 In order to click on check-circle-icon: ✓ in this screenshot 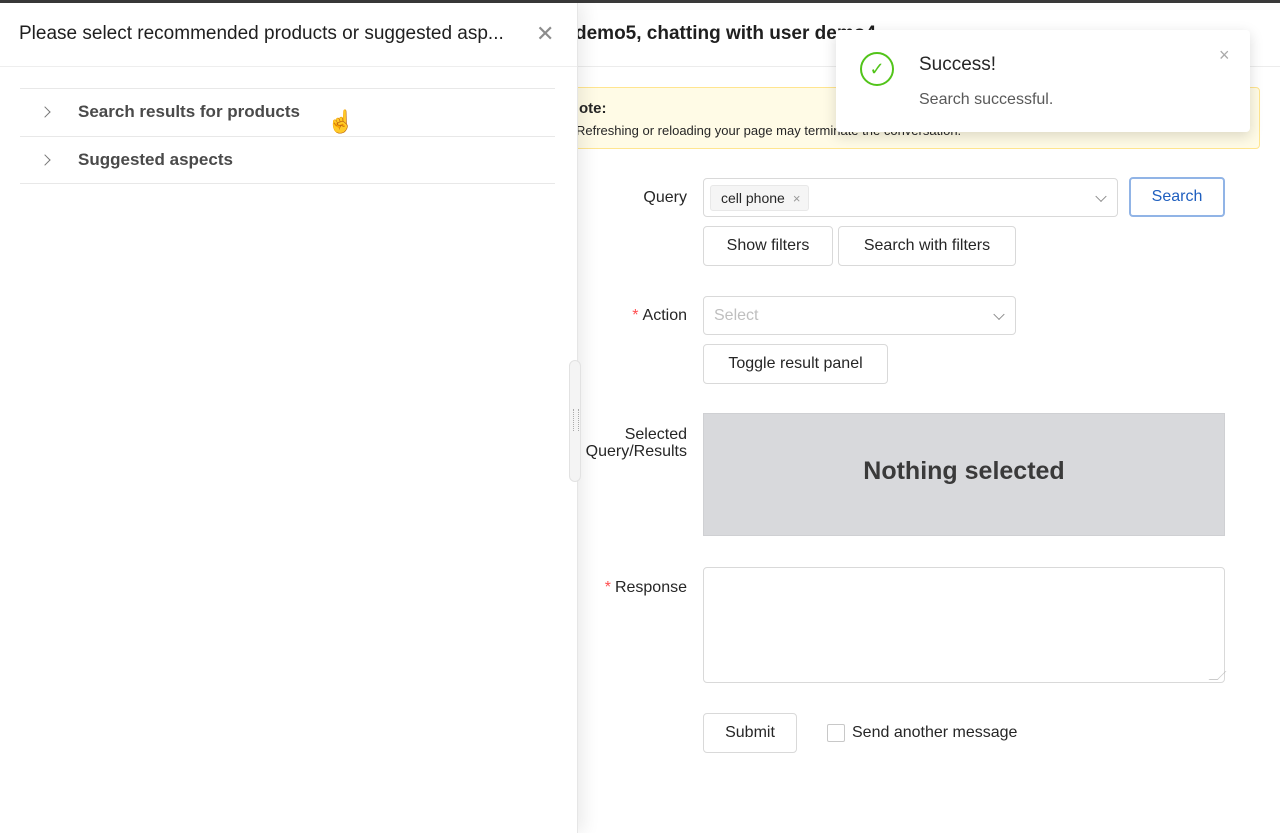, I will do `click(877, 69)`.